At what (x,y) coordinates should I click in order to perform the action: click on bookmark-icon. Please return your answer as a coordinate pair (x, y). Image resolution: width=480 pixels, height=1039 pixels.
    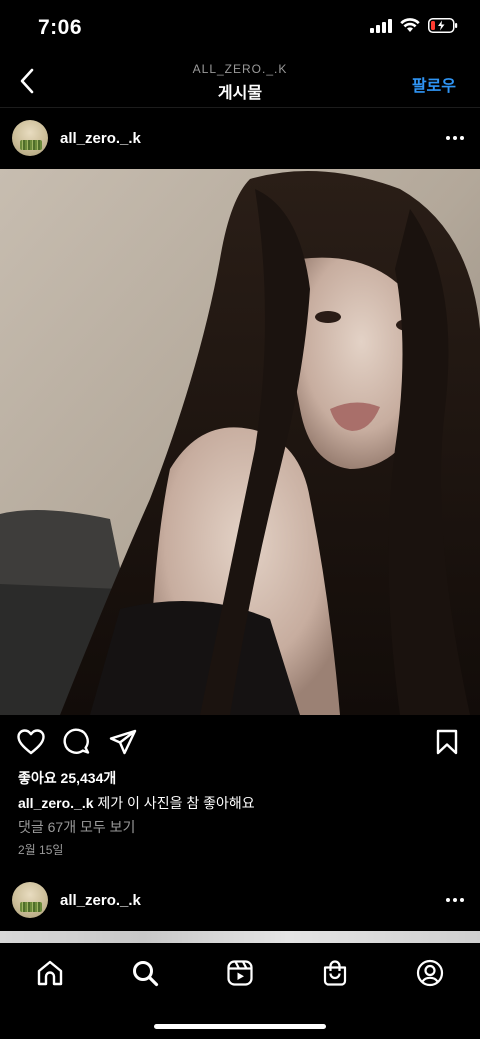
    Looking at the image, I should click on (447, 742).